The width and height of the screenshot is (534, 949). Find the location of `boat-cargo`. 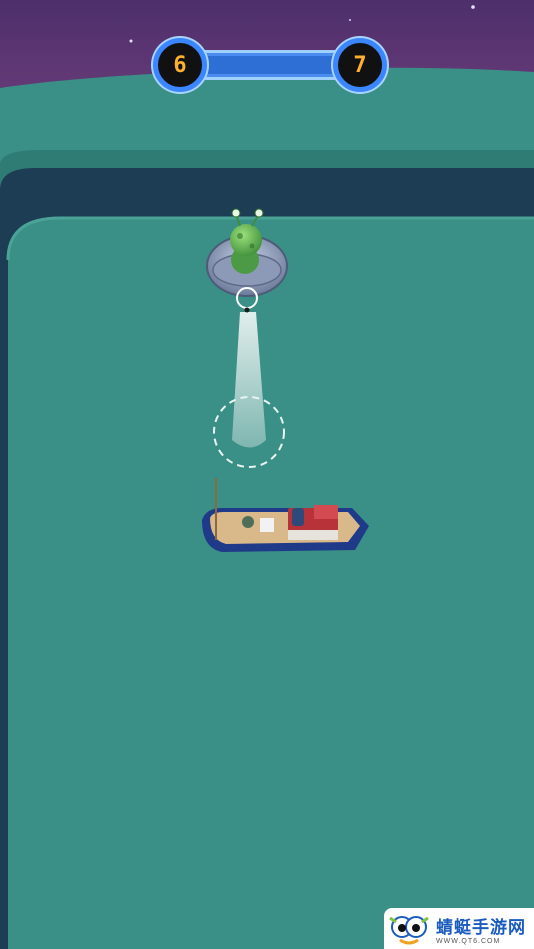

boat-cargo is located at coordinates (313, 535).